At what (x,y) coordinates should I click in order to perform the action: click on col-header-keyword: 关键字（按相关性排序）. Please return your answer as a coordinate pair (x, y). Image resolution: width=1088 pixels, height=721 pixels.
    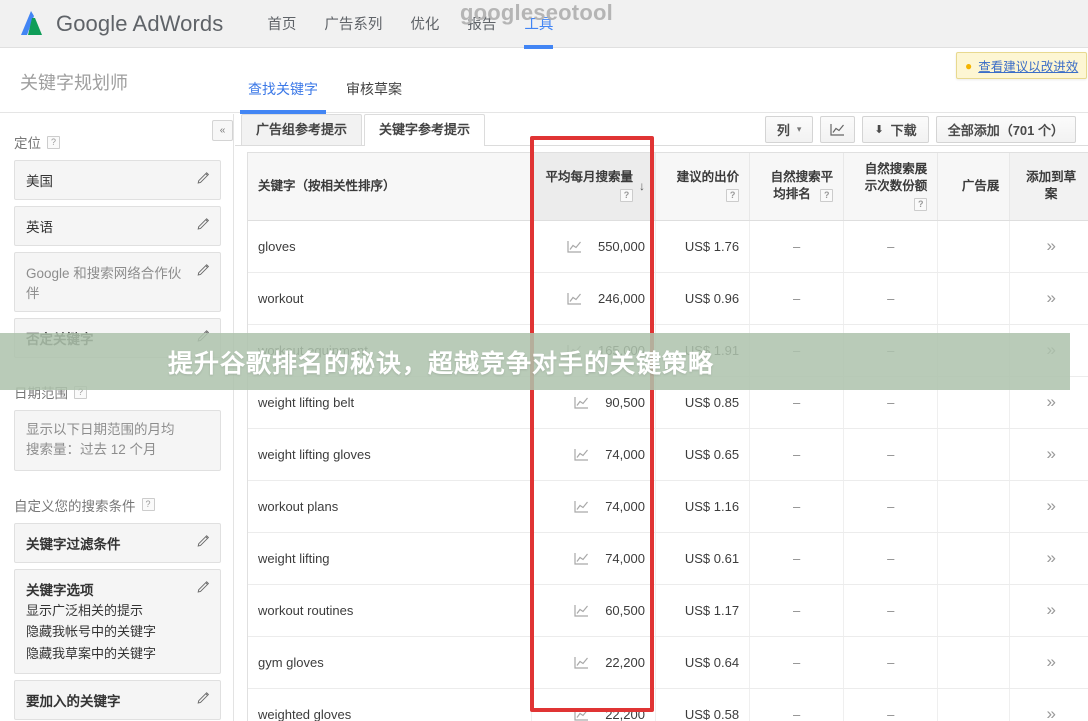
    Looking at the image, I should click on (390, 187).